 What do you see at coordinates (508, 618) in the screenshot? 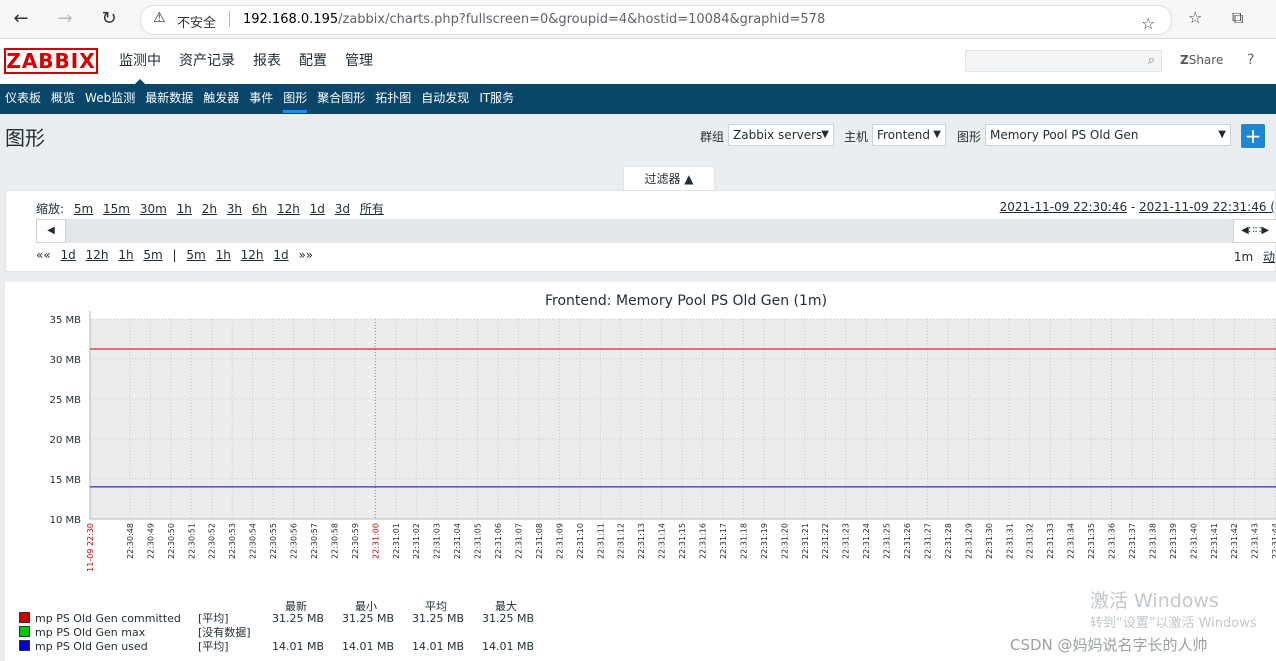
I see `legend-max: 31.25 MB` at bounding box center [508, 618].